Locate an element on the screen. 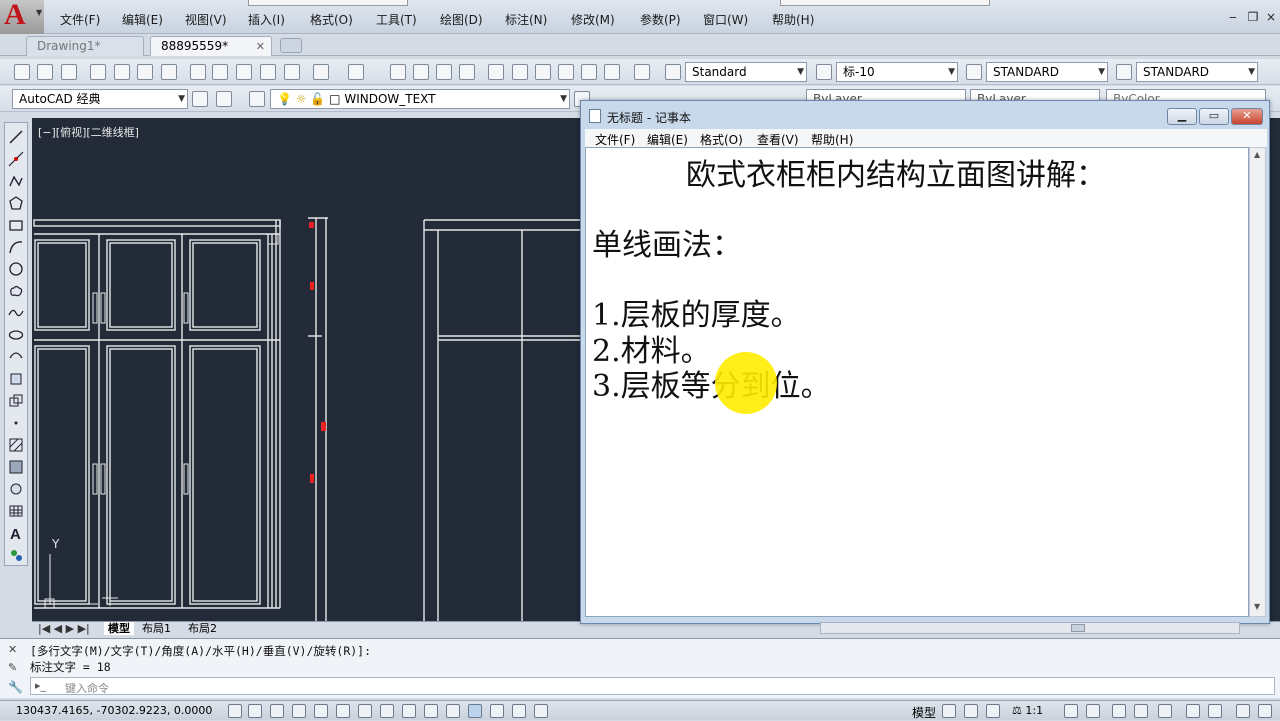 This screenshot has width=1280, height=721. scroll-up-icon: ▲ is located at coordinates (1257, 154).